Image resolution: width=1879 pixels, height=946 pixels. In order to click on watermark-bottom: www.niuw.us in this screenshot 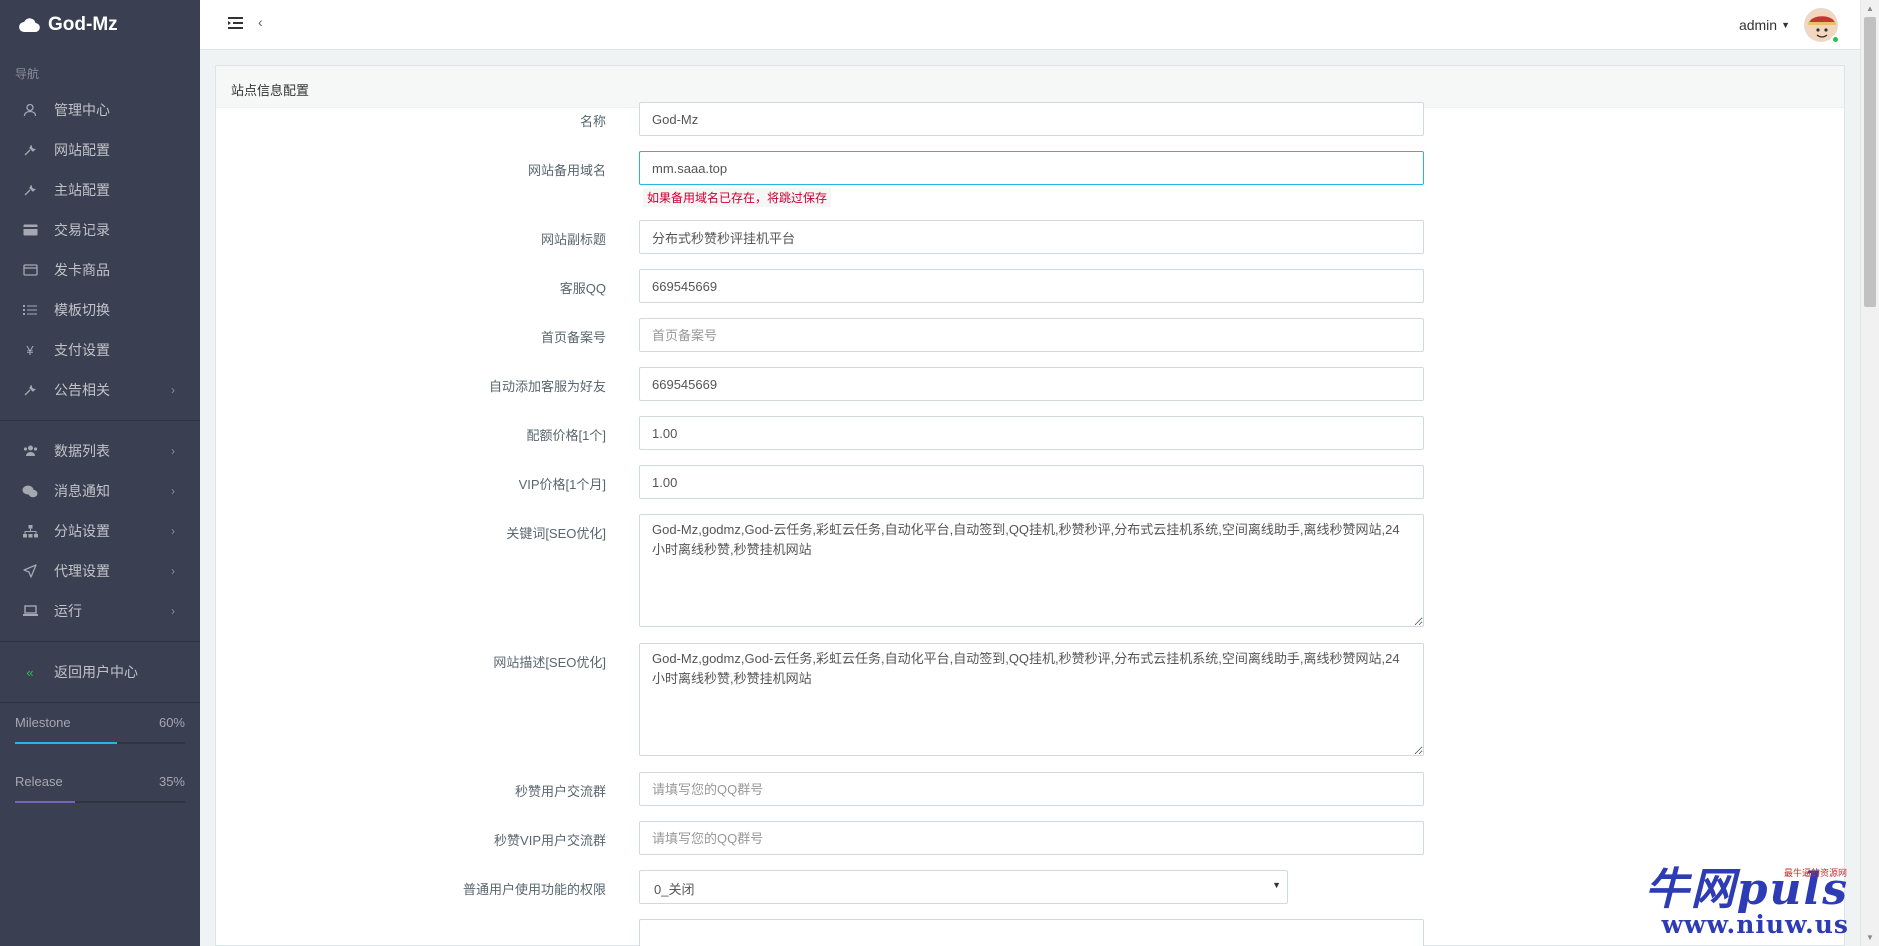, I will do `click(1755, 924)`.